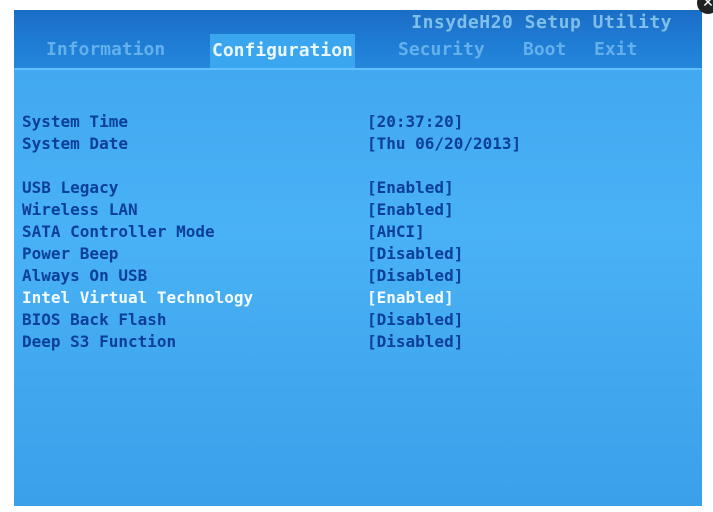  What do you see at coordinates (99, 341) in the screenshot?
I see `setting-label: Deep S3 Function` at bounding box center [99, 341].